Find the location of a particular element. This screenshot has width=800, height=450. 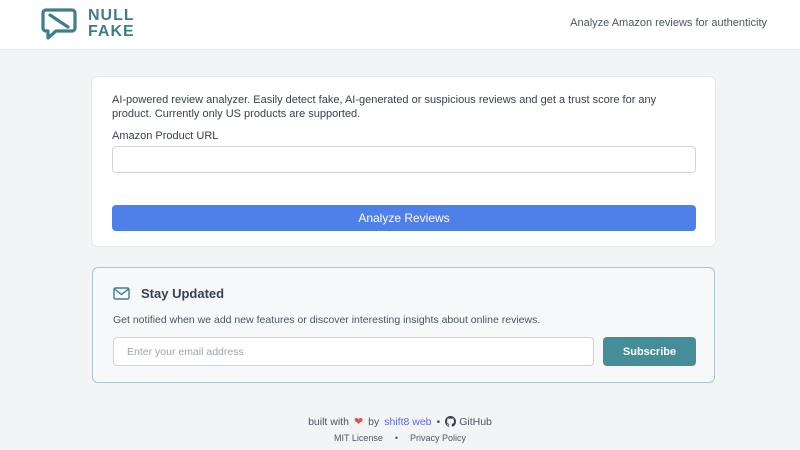

logo-wordmark: NULL FAKE is located at coordinates (111, 24).